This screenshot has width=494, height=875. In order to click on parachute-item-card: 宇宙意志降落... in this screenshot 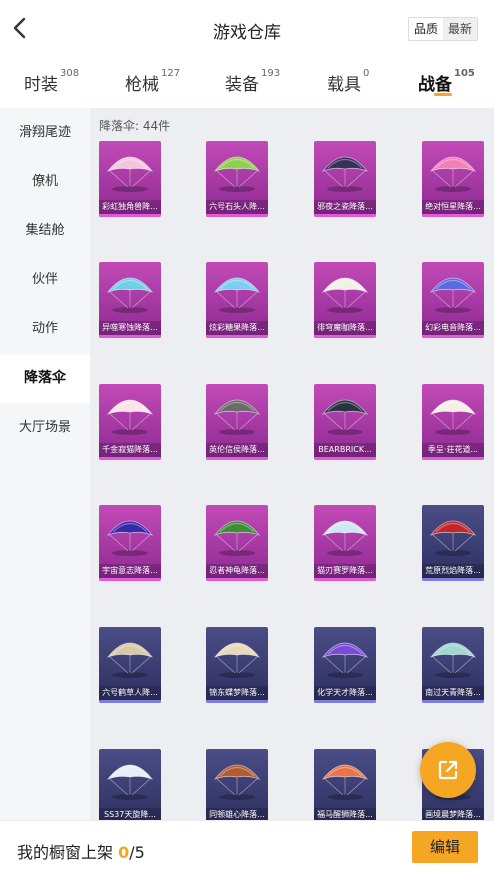, I will do `click(130, 543)`.